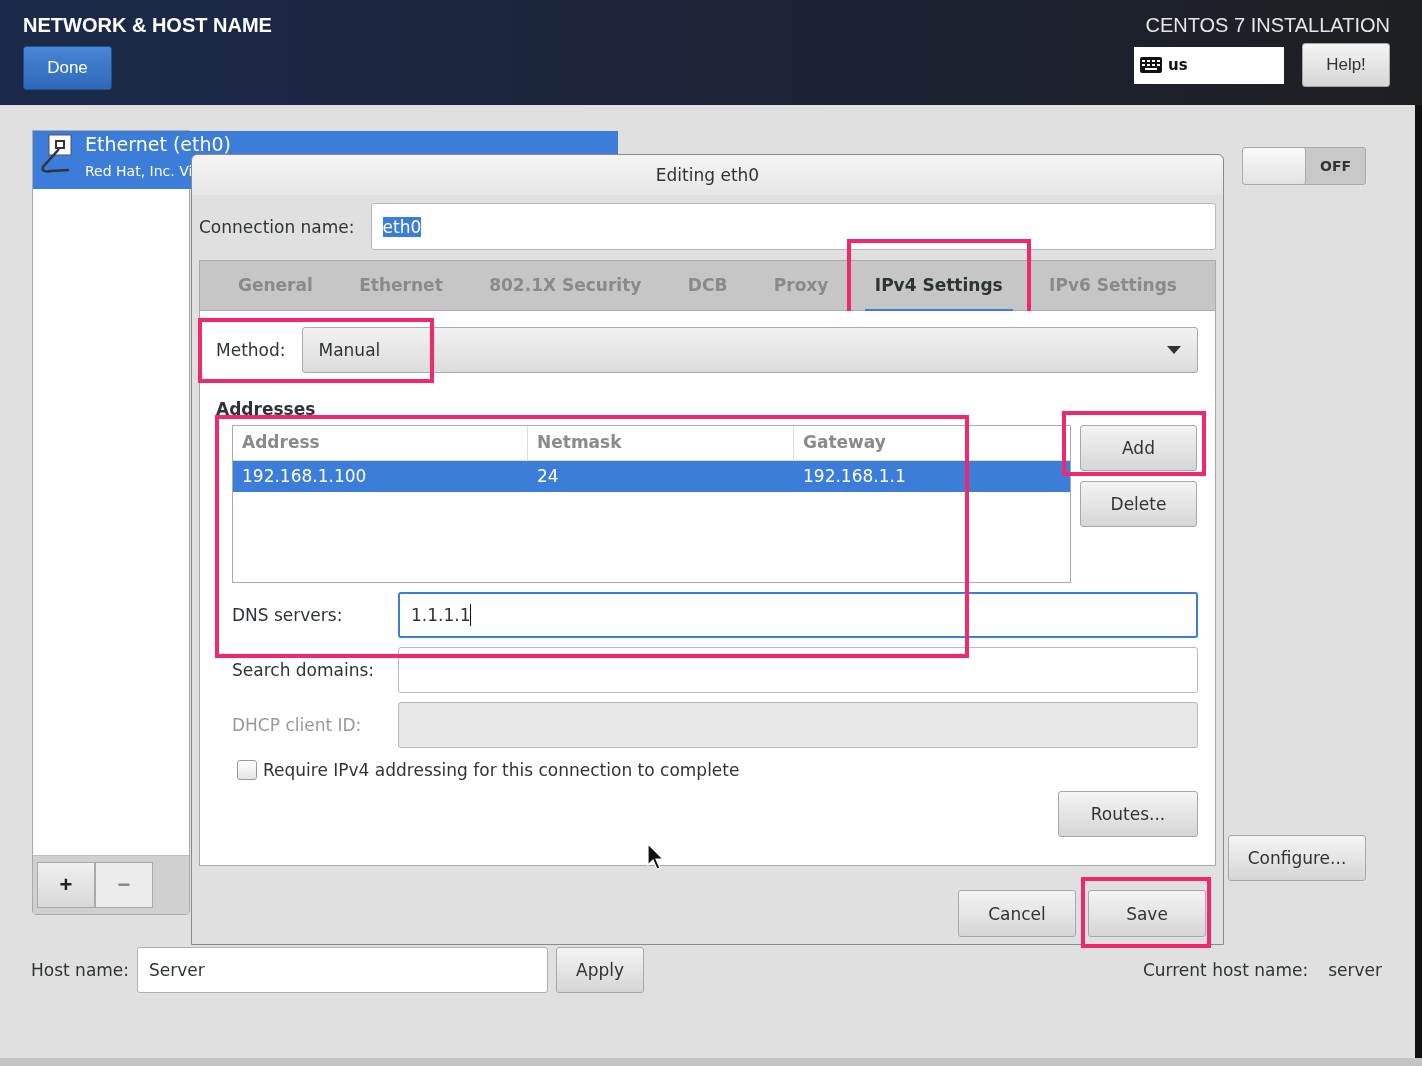  Describe the element at coordinates (1225, 970) in the screenshot. I see `current-host-name-label: Current host name:` at that location.